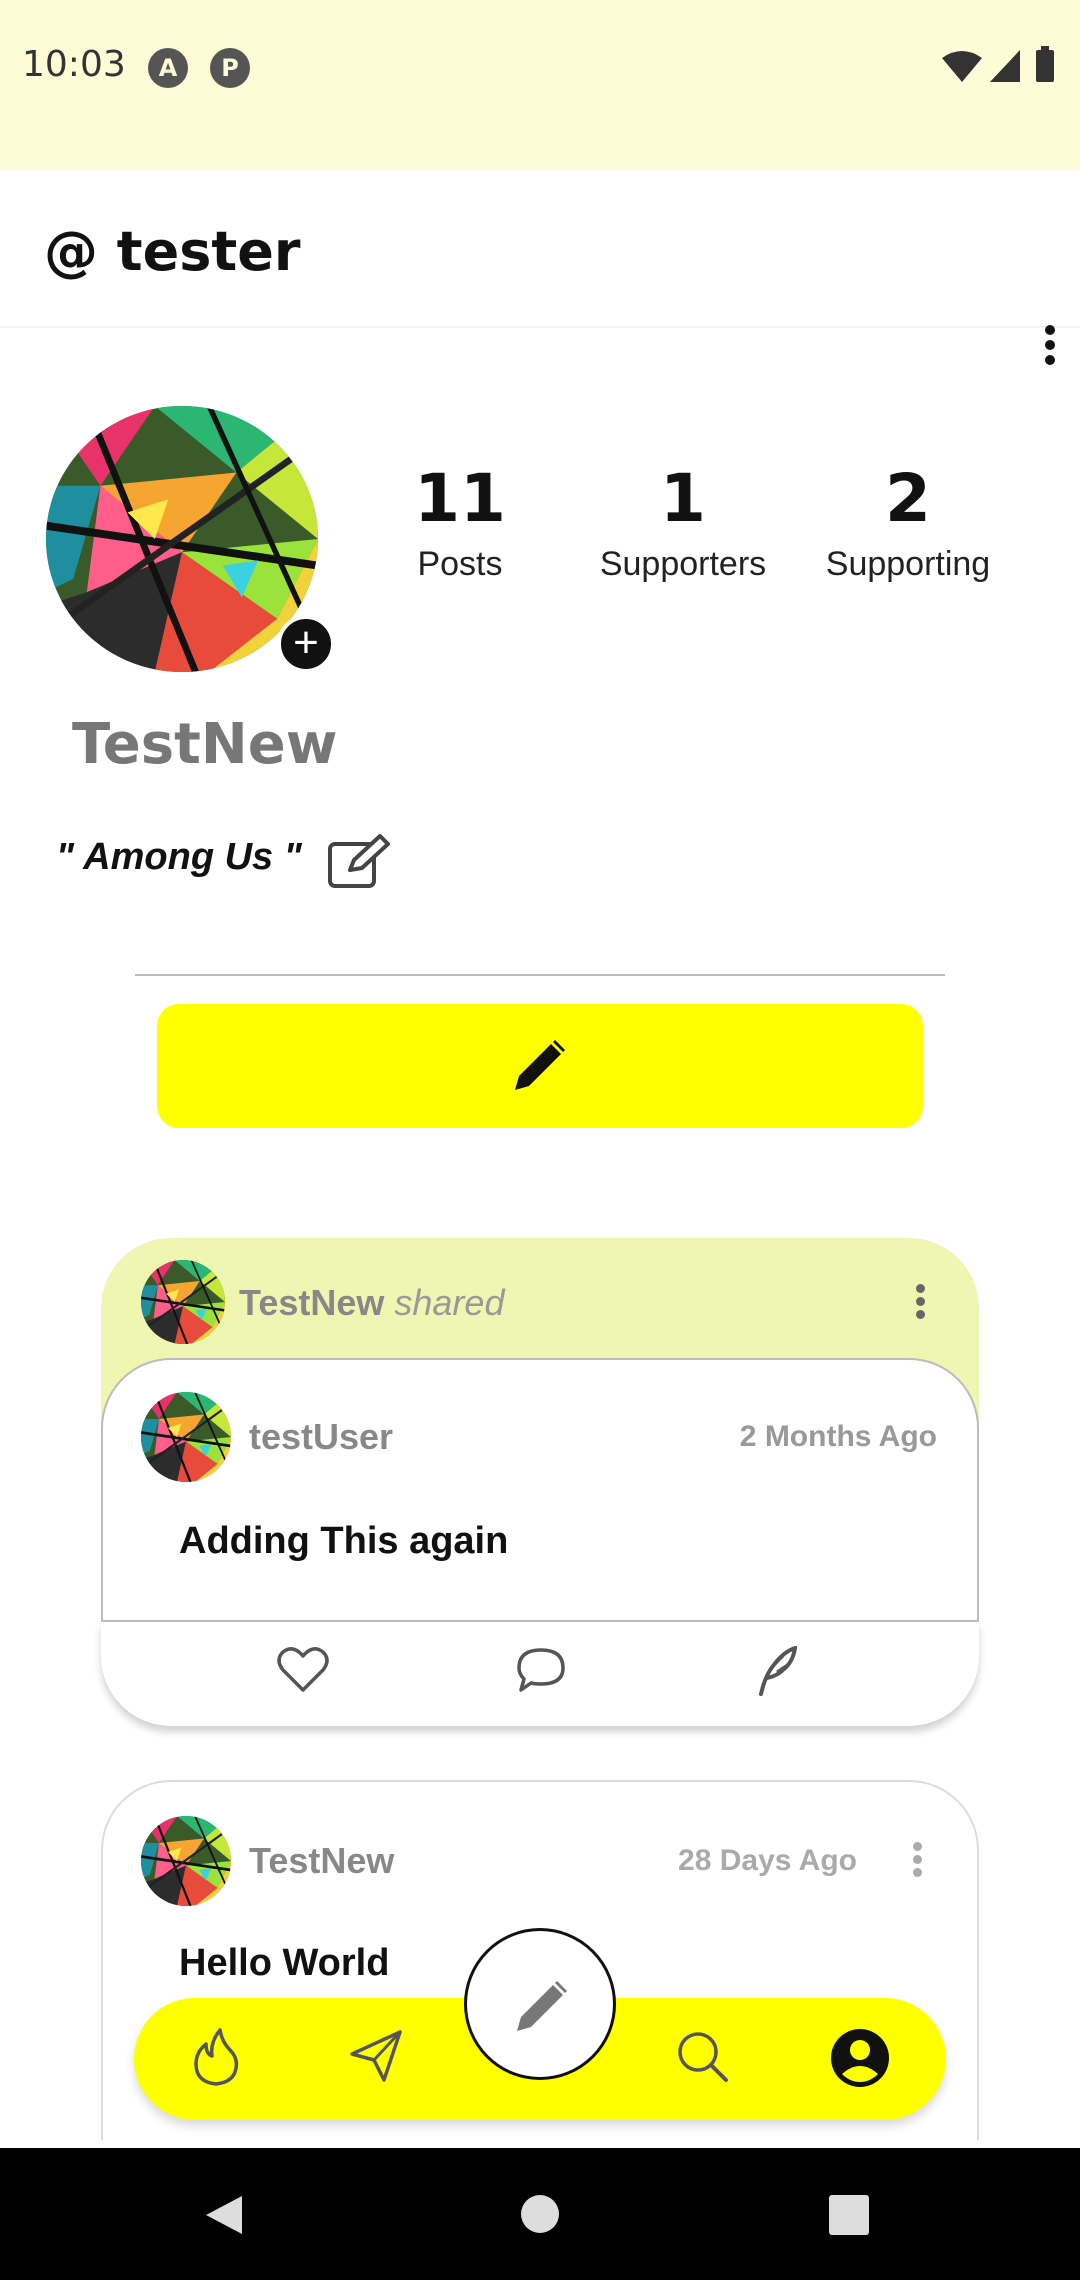  I want to click on divider, so click(540, 975).